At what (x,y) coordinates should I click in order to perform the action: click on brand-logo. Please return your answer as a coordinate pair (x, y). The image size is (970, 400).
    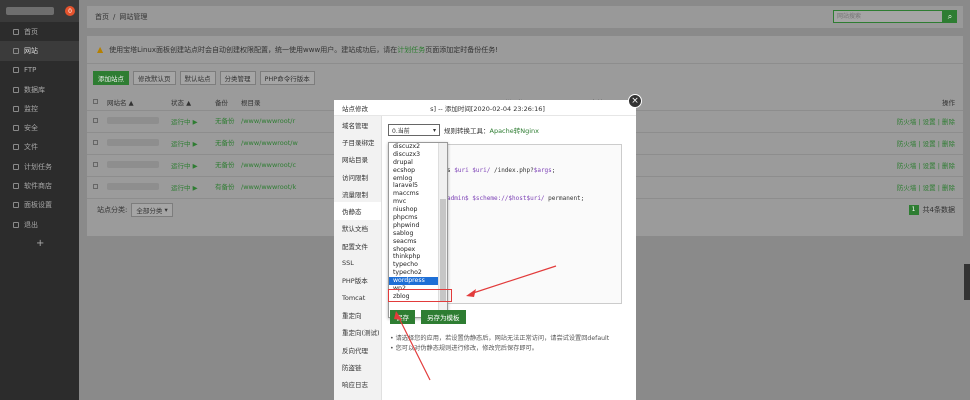
    Looking at the image, I should click on (30, 11).